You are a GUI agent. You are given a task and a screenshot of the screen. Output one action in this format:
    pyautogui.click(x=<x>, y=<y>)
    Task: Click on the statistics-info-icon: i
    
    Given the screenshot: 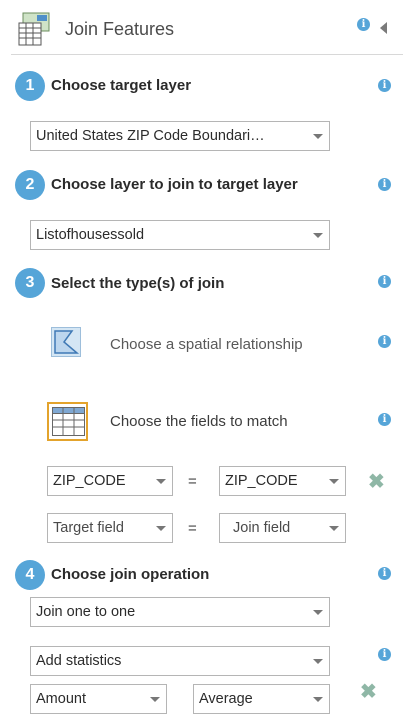 What is the action you would take?
    pyautogui.click(x=384, y=654)
    